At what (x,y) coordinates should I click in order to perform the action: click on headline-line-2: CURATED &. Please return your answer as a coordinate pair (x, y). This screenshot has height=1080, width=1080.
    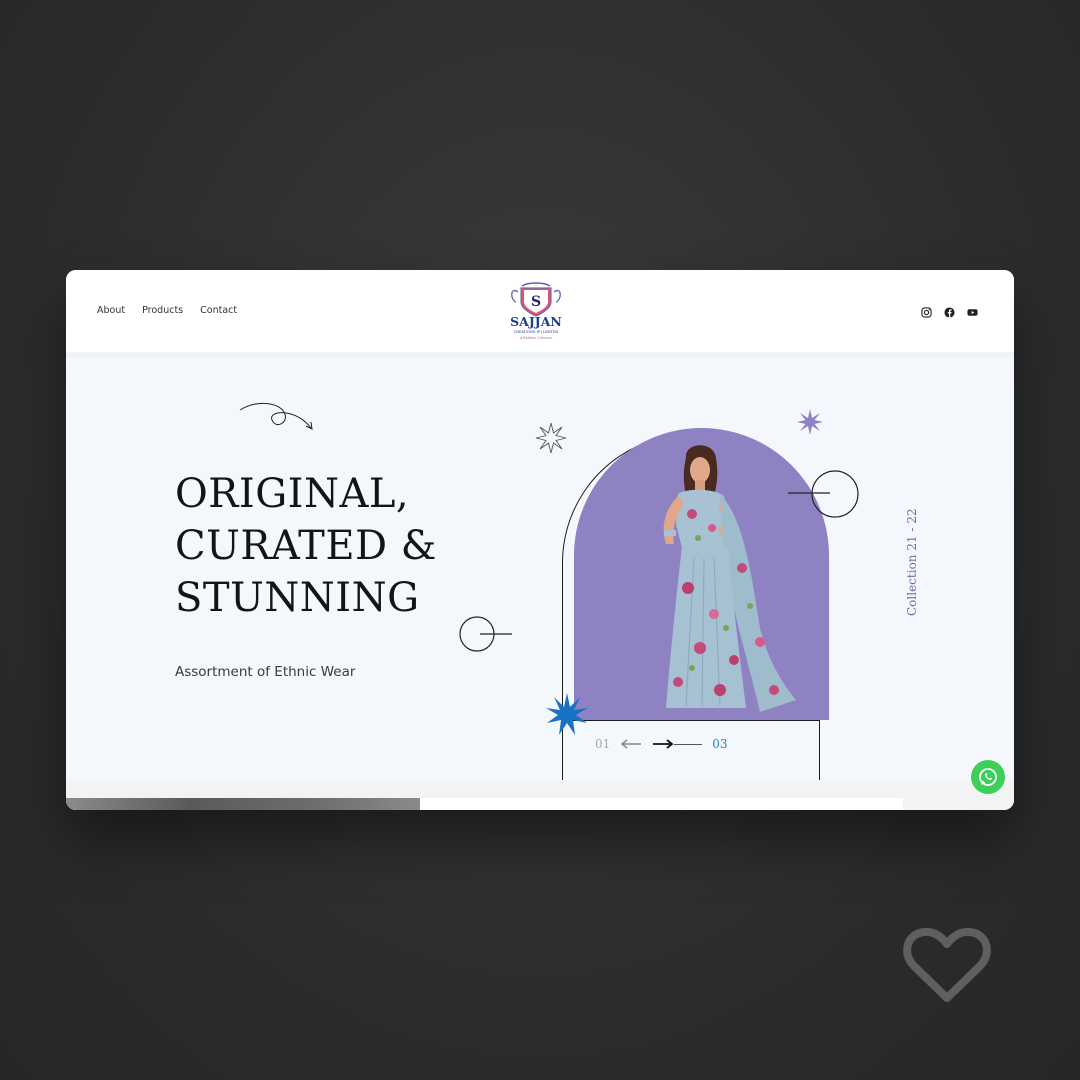
    Looking at the image, I should click on (306, 546).